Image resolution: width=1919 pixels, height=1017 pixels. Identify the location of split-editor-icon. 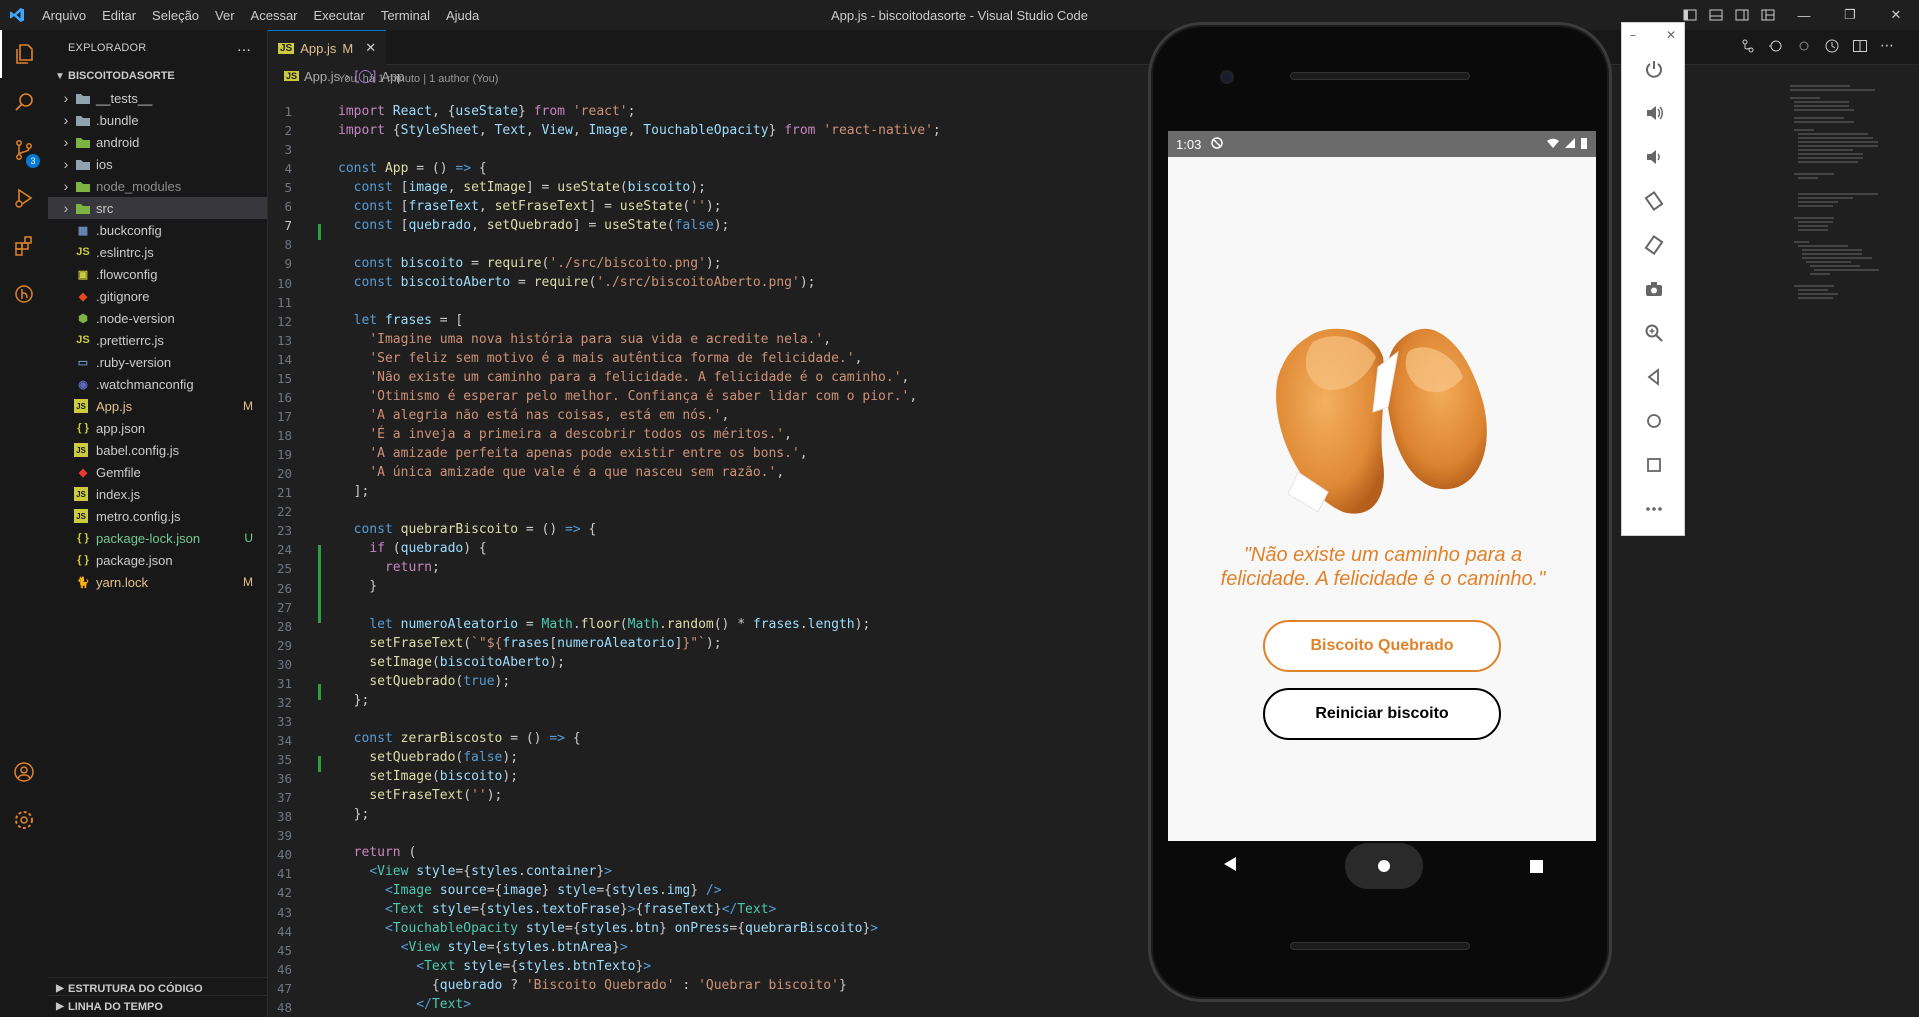
(1860, 48).